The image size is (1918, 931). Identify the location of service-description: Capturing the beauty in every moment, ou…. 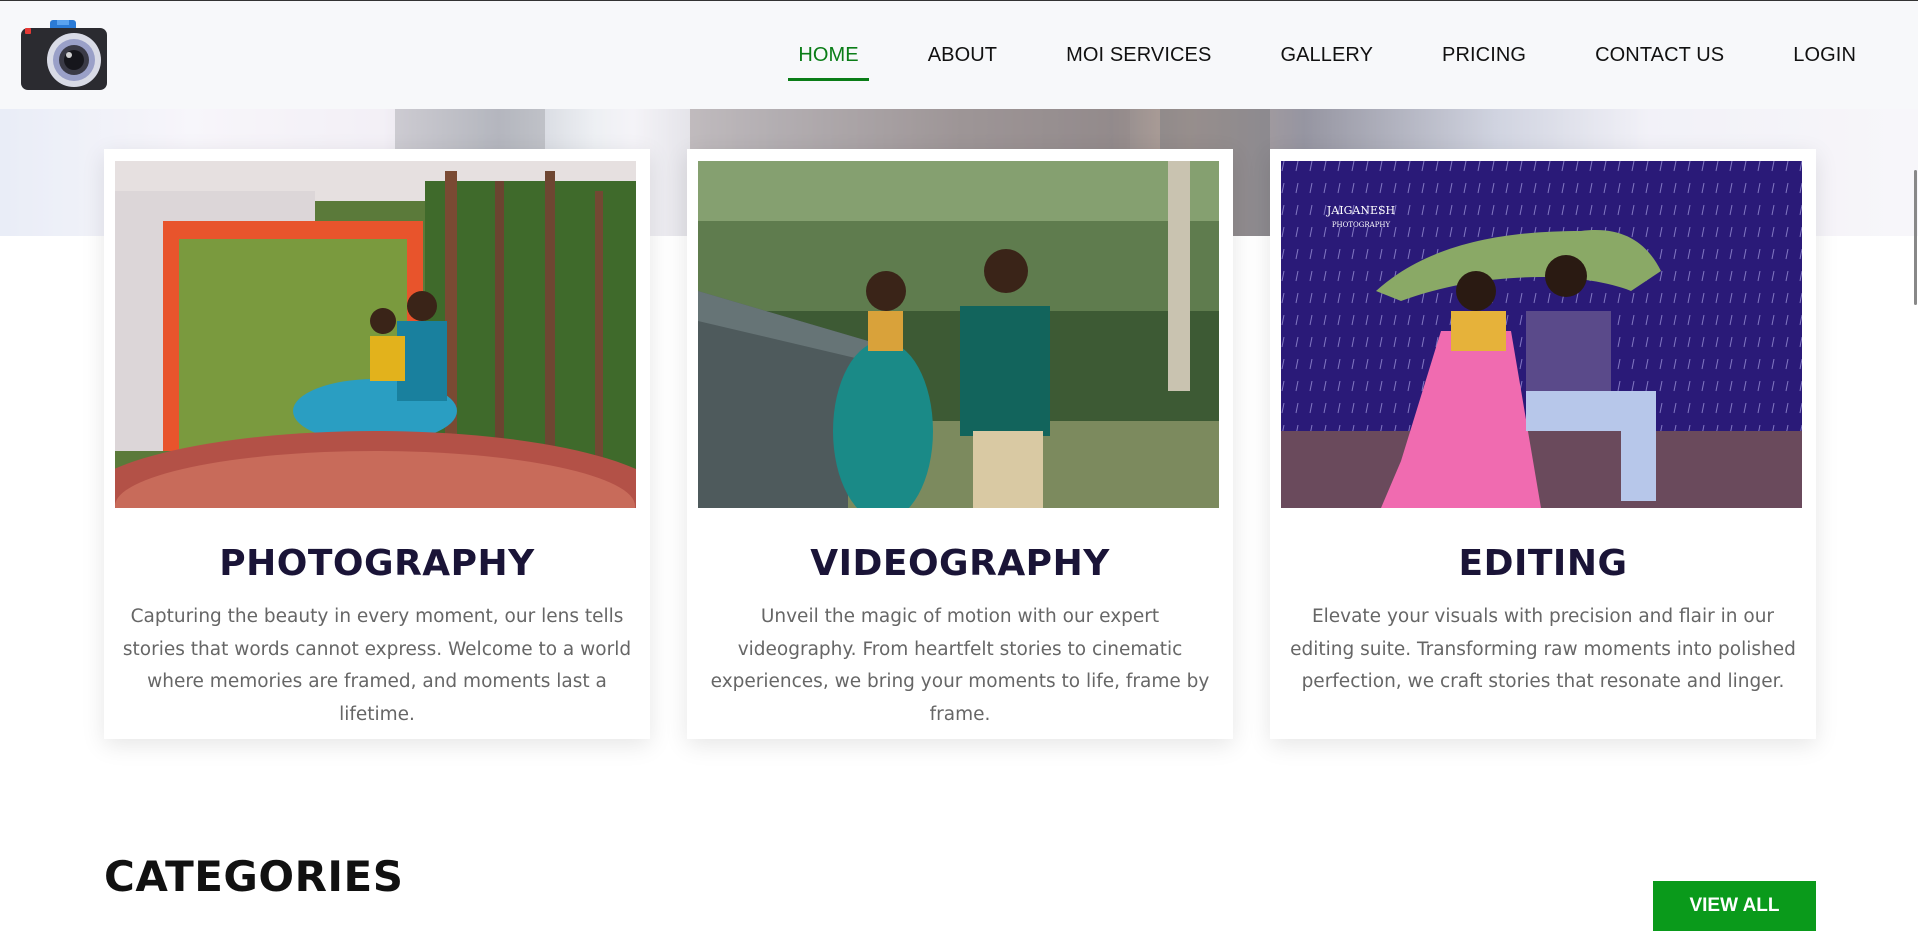
(377, 665).